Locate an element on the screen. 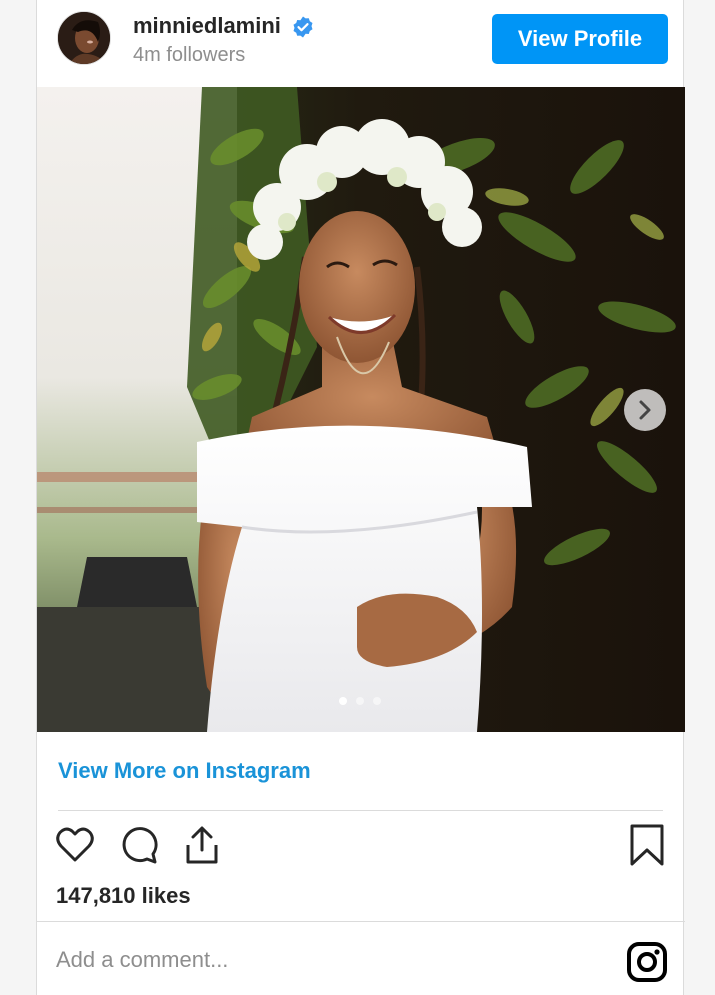 The image size is (715, 995). username: minniedlamini is located at coordinates (207, 26).